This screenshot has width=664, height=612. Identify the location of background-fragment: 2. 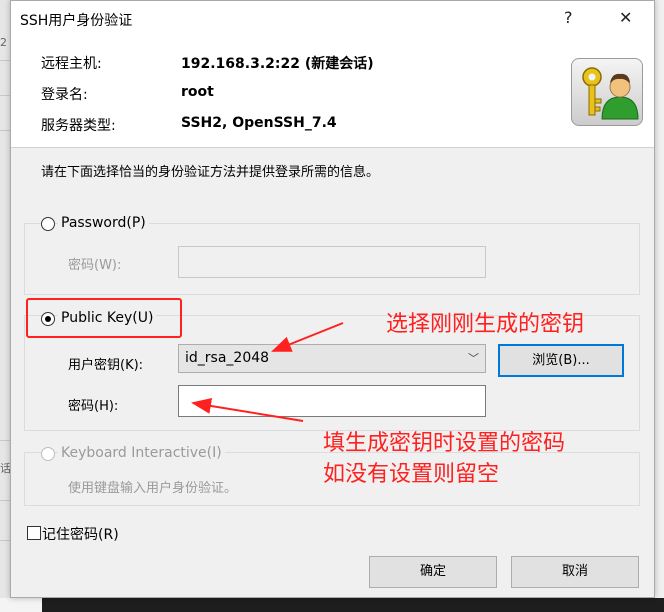
(3, 42).